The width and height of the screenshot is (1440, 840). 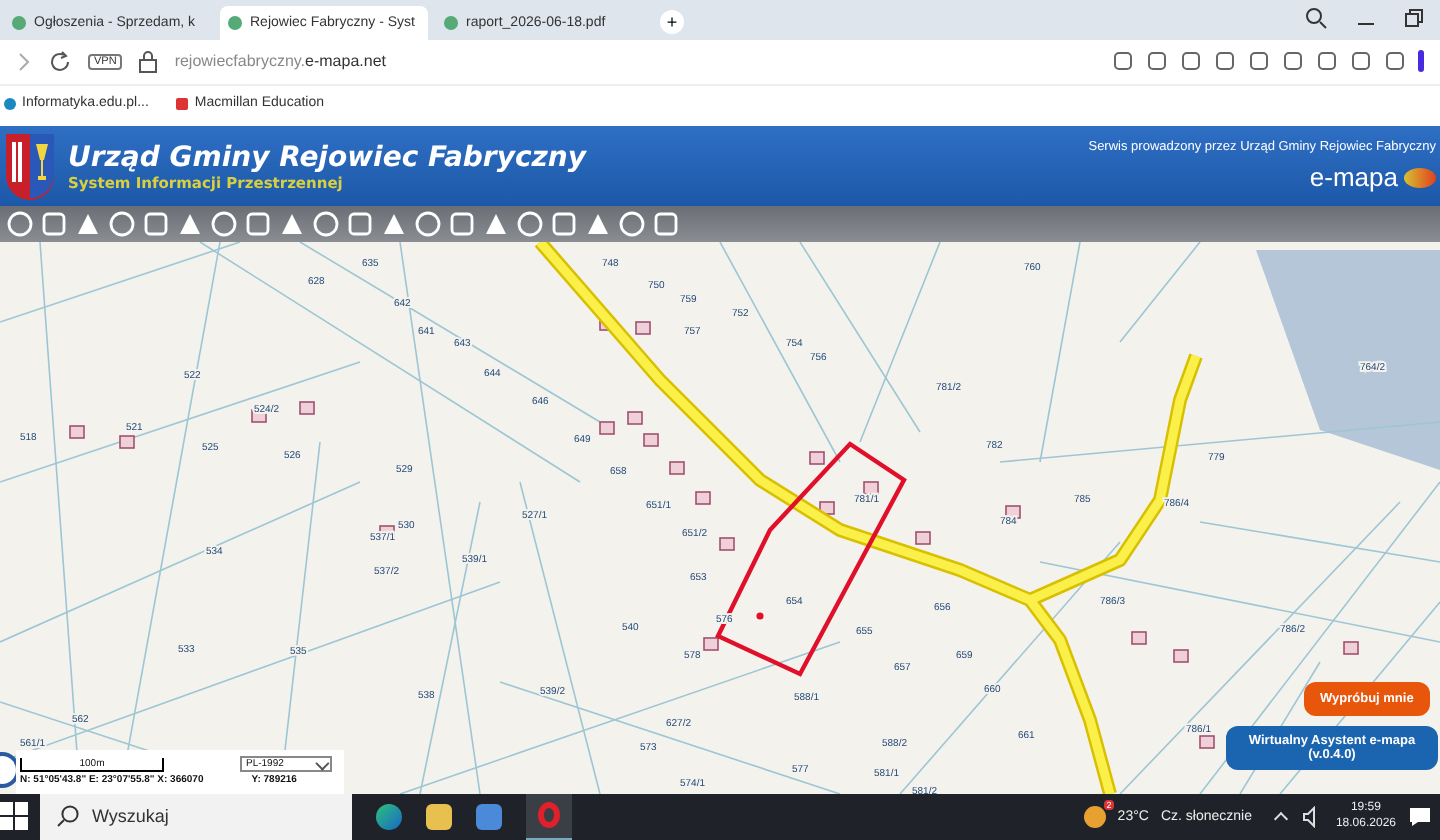 What do you see at coordinates (389, 816) in the screenshot?
I see `browser-app-icon` at bounding box center [389, 816].